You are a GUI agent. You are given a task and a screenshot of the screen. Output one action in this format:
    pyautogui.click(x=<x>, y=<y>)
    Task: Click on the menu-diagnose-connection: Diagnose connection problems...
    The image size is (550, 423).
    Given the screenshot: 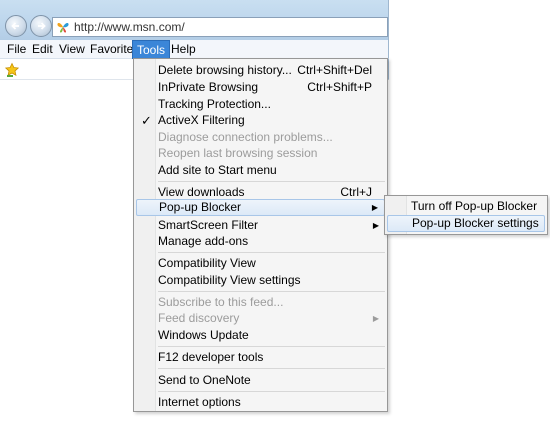 What is the action you would take?
    pyautogui.click(x=260, y=137)
    